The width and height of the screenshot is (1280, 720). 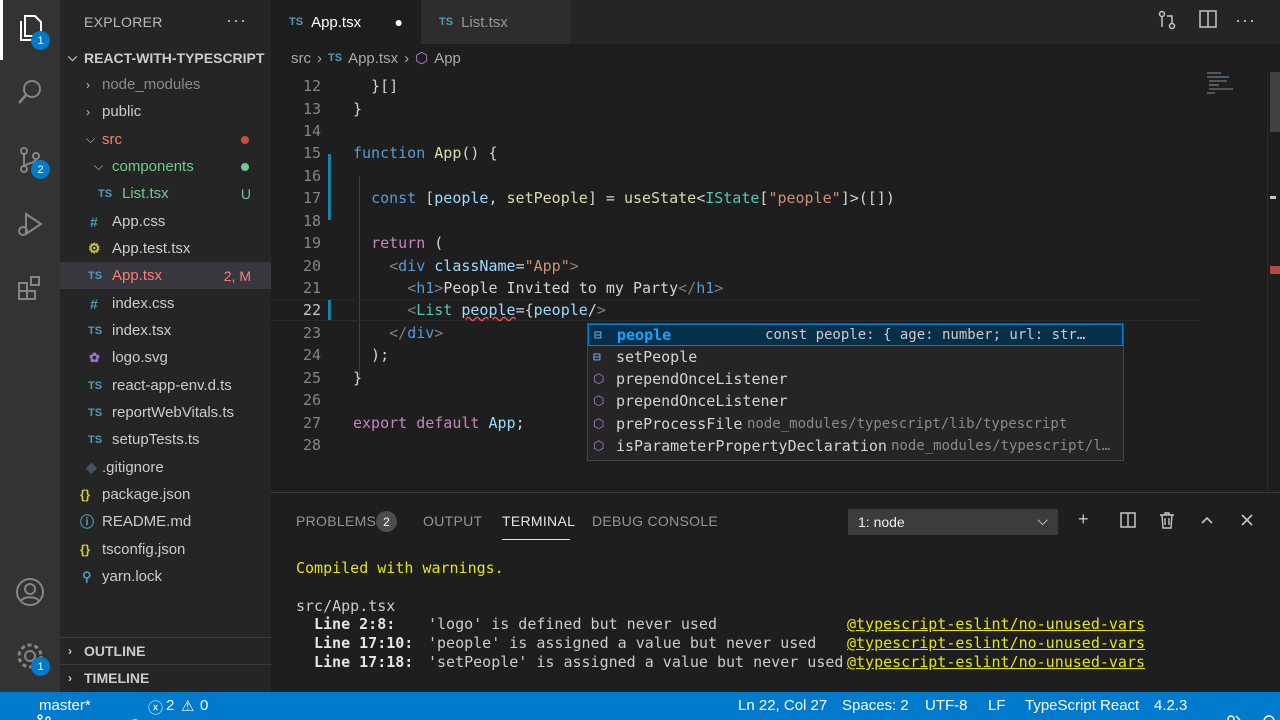 What do you see at coordinates (1128, 522) in the screenshot?
I see `split-terminal-icon` at bounding box center [1128, 522].